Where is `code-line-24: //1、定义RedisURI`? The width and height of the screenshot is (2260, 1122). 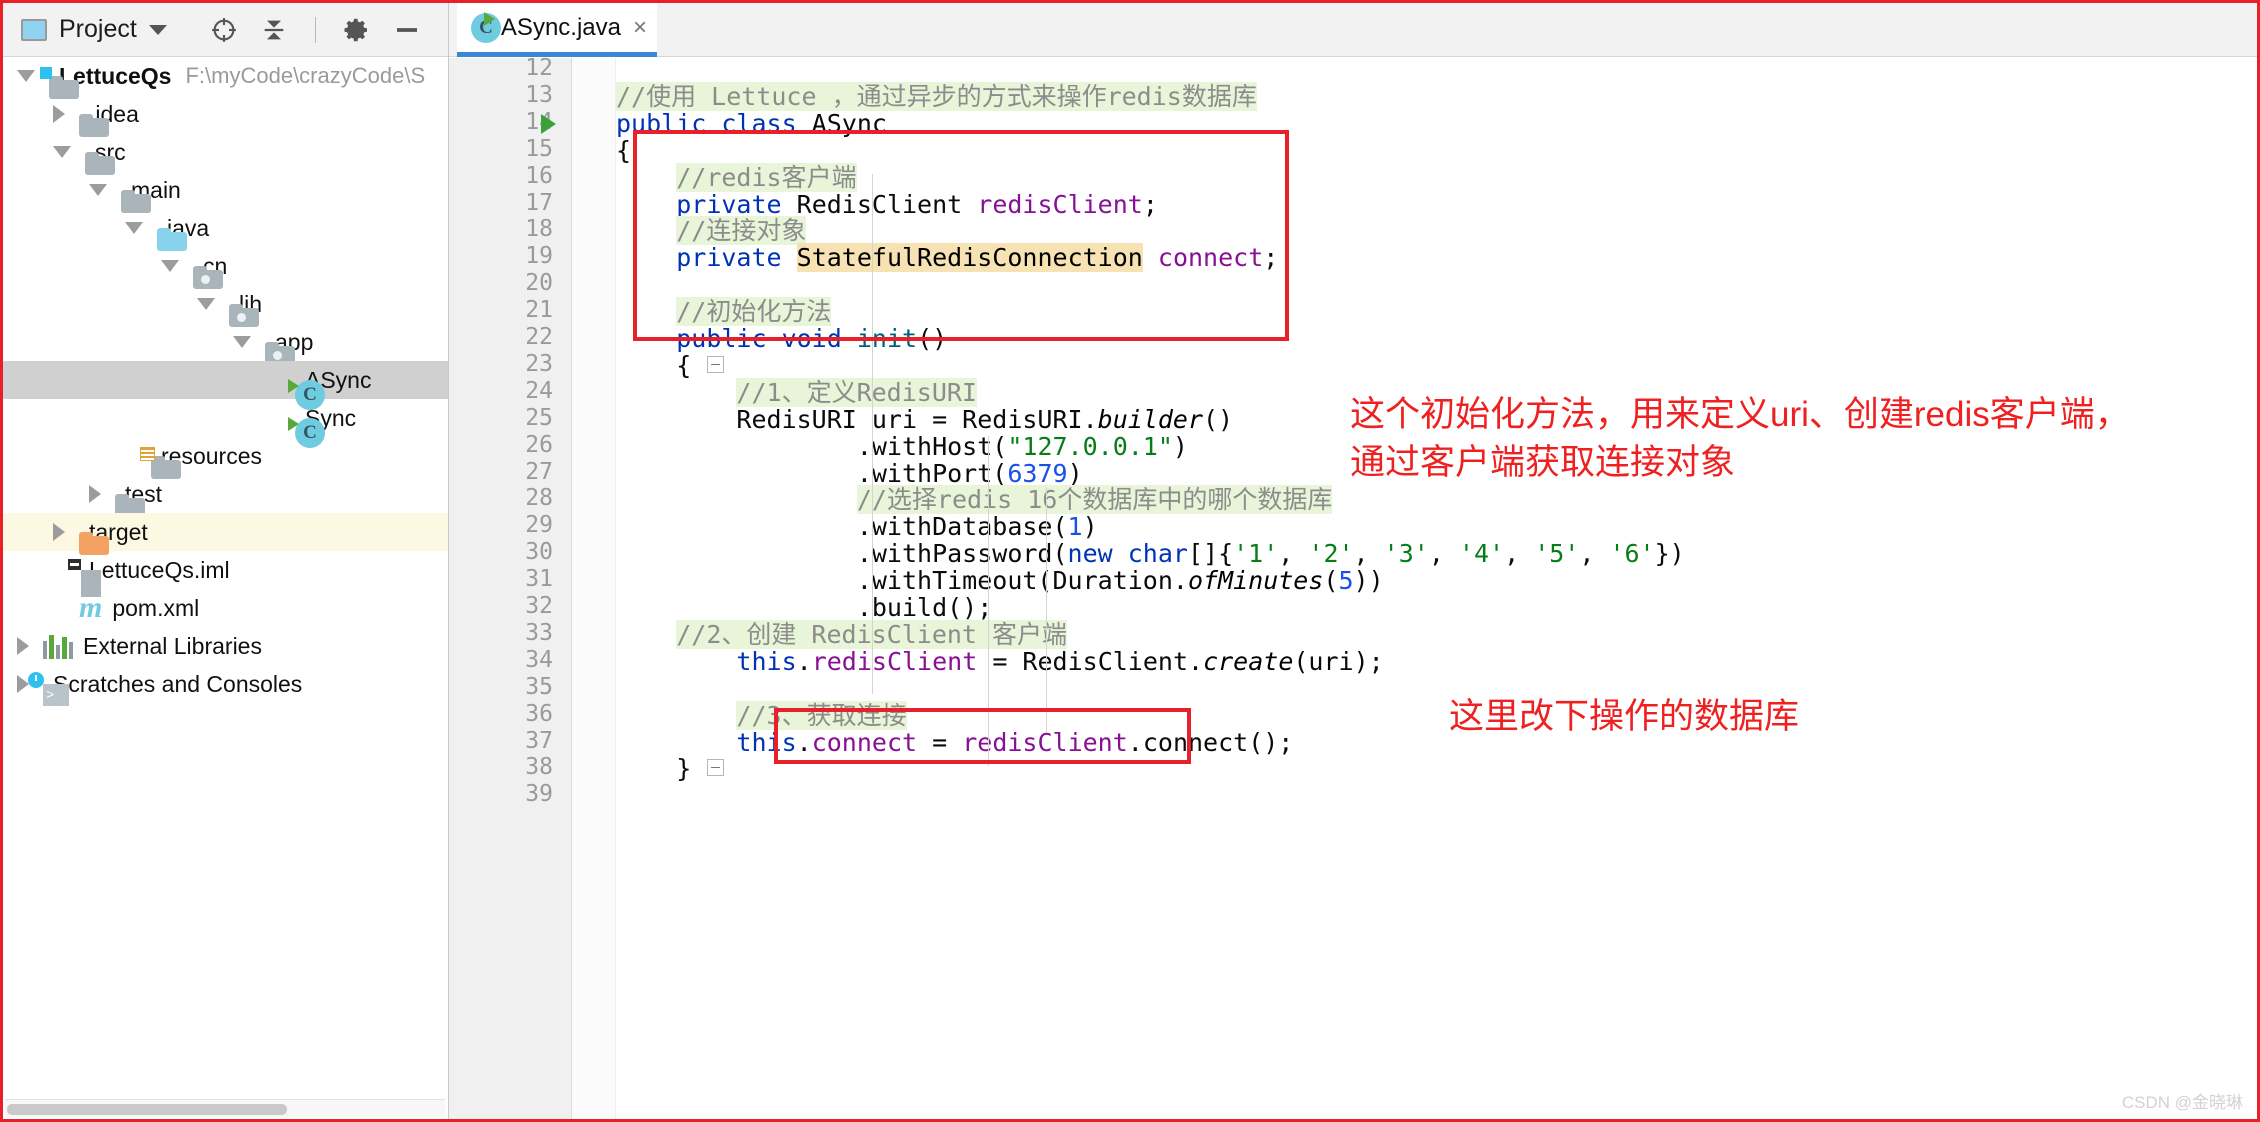
code-line-24: //1、定义RedisURI is located at coordinates (856, 392).